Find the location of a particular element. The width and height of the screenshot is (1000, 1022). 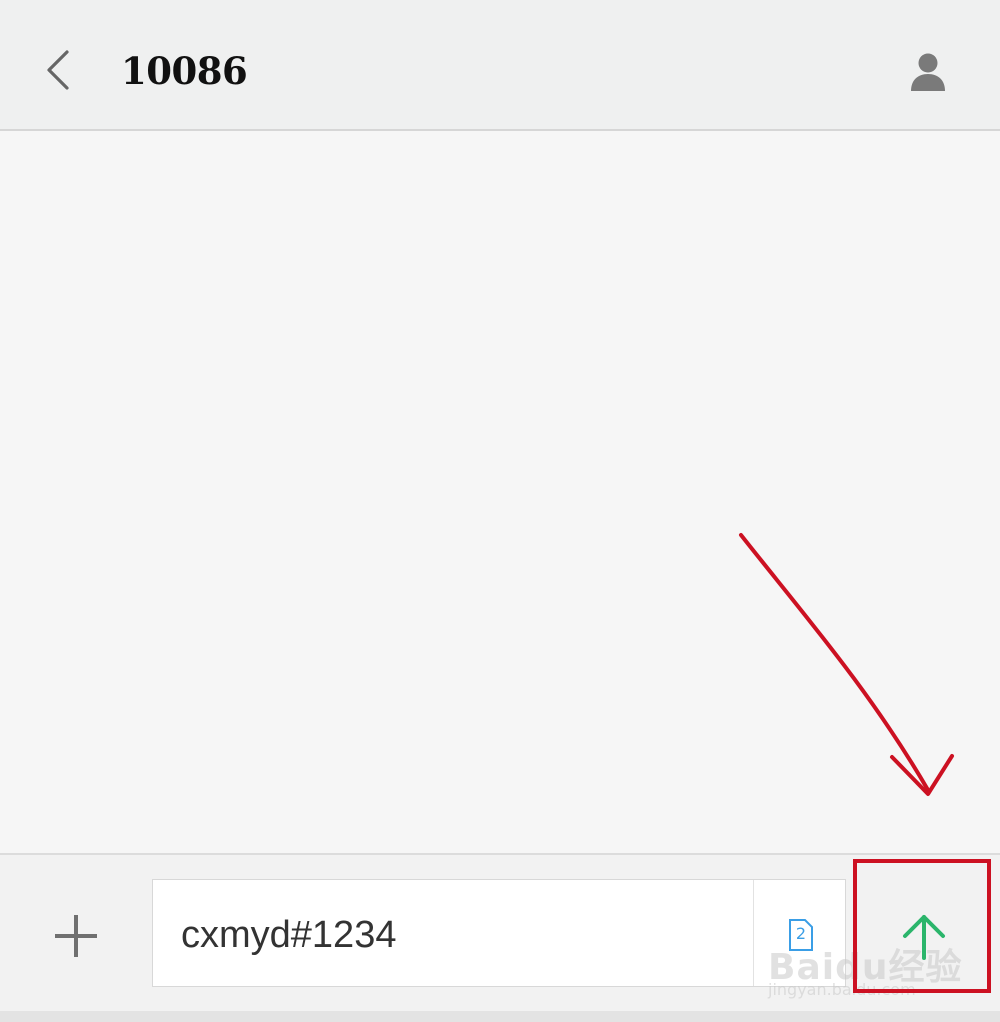

bottom-divider is located at coordinates (500, 1016).